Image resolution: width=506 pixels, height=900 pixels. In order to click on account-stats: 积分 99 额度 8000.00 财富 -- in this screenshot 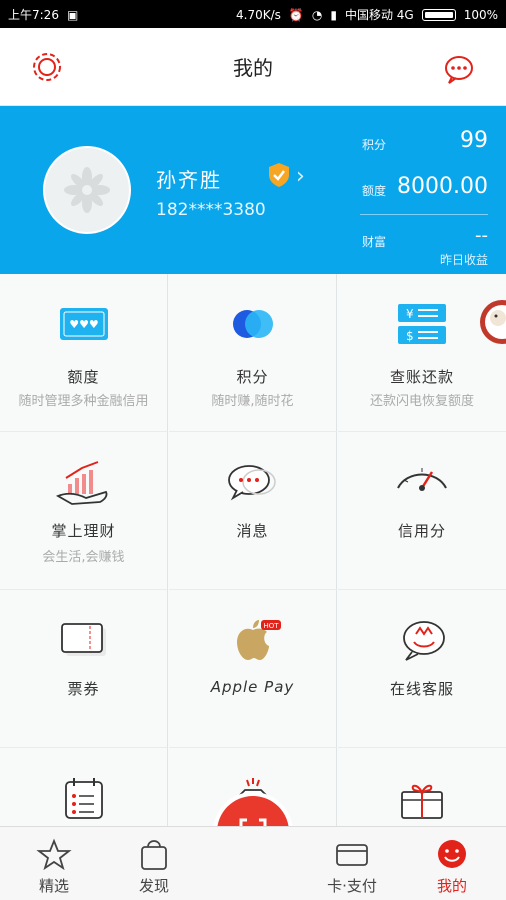, I will do `click(424, 199)`.